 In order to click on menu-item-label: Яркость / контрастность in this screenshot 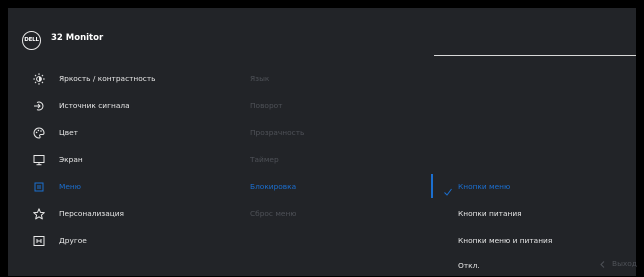, I will do `click(107, 78)`.